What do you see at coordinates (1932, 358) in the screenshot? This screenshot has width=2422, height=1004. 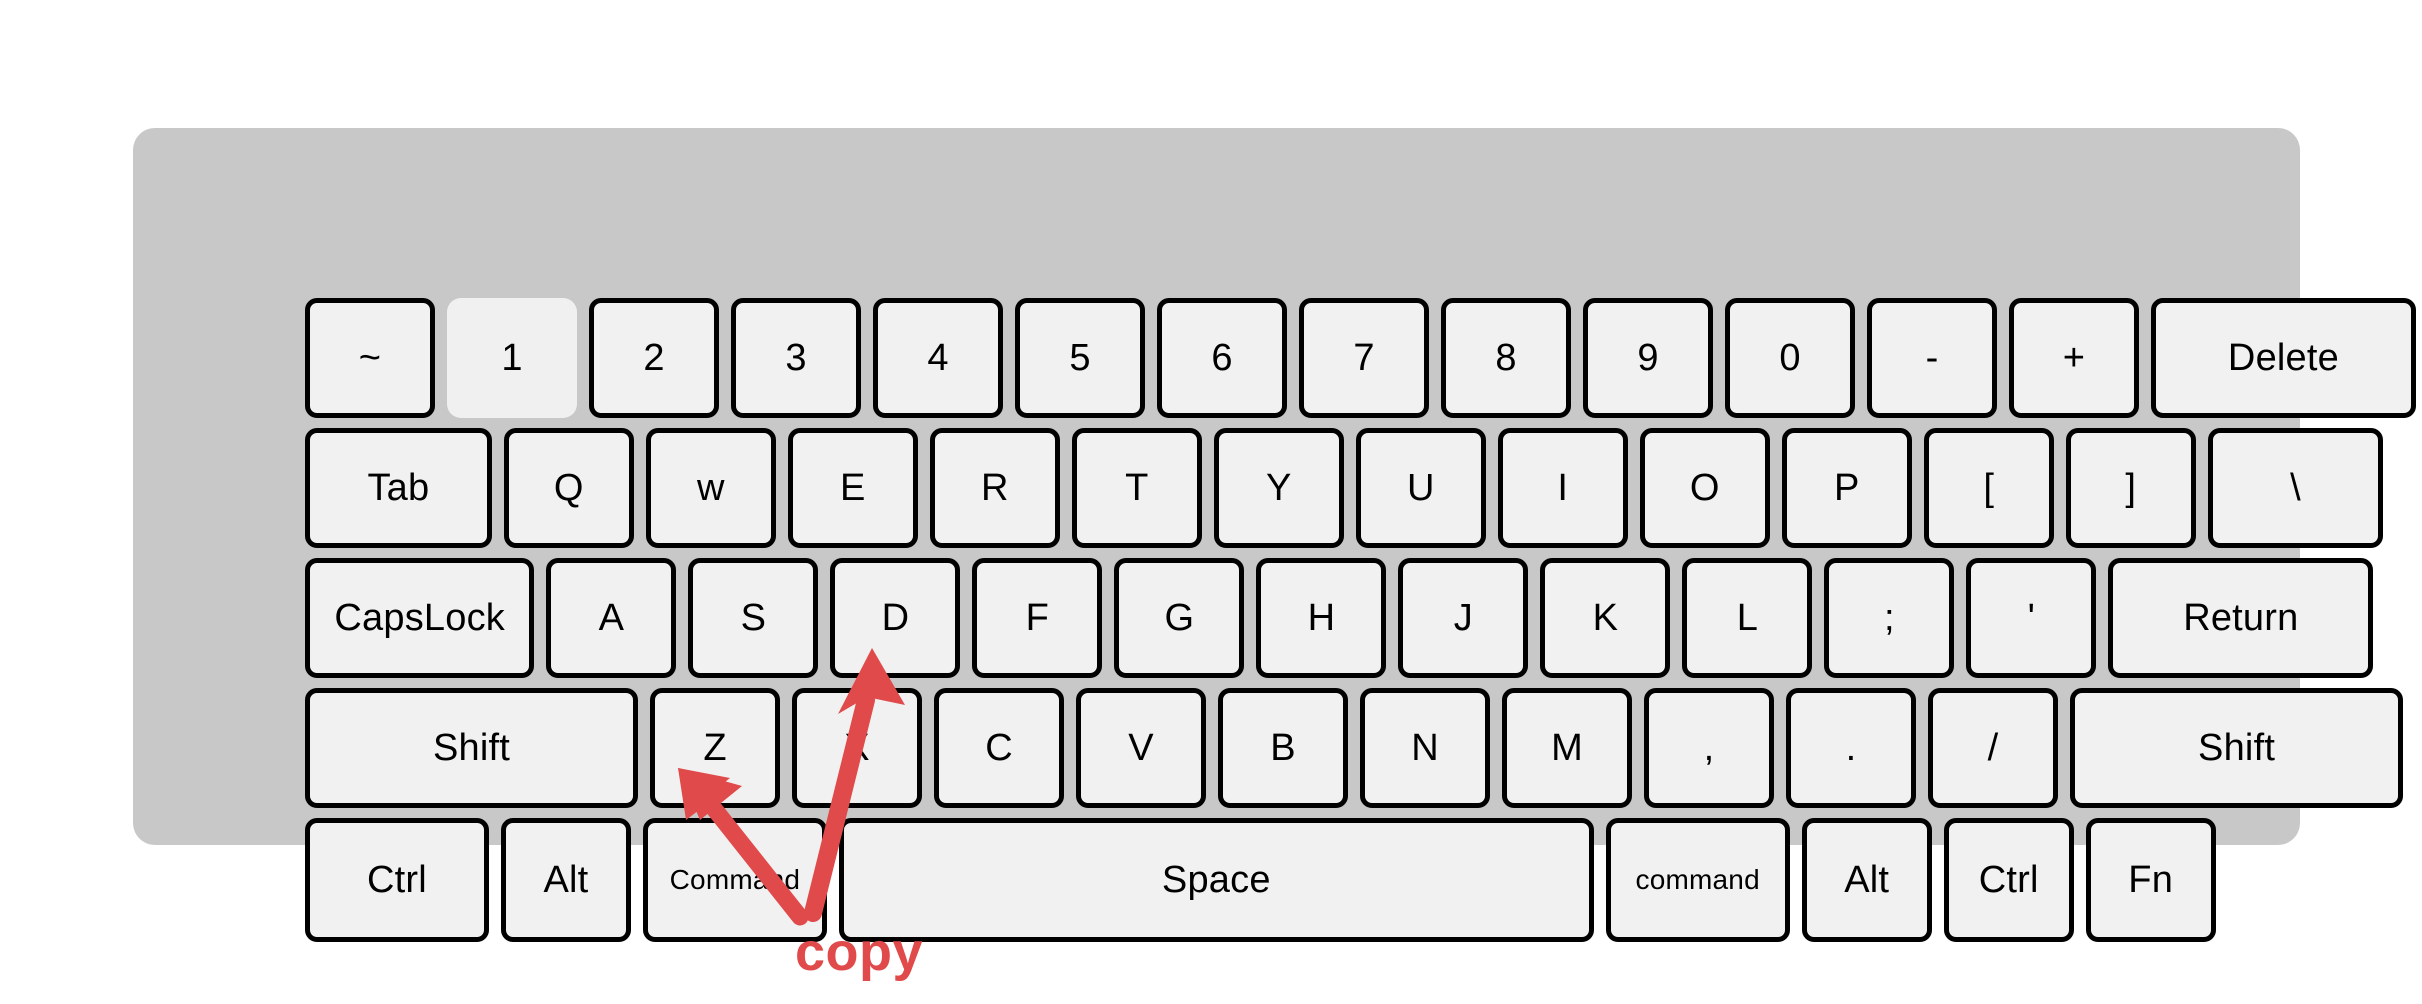 I see `key-minus: -` at bounding box center [1932, 358].